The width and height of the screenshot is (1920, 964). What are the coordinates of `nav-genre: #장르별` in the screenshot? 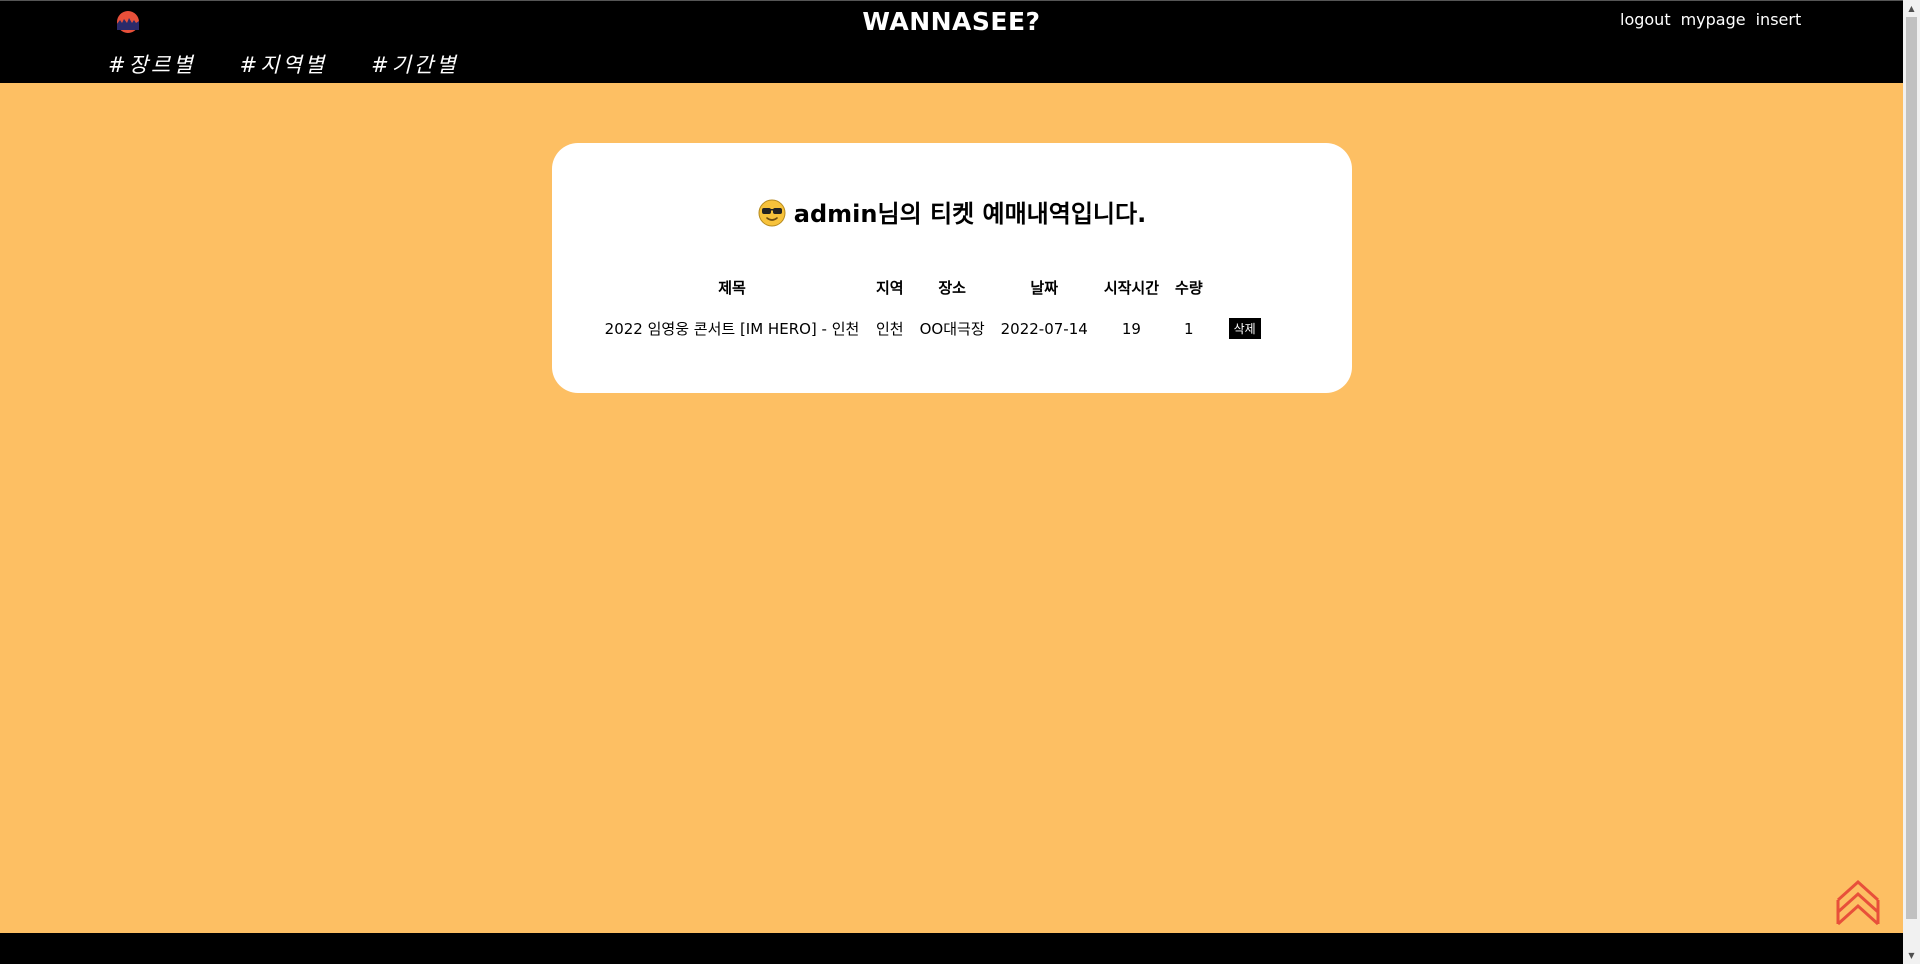 It's located at (152, 64).